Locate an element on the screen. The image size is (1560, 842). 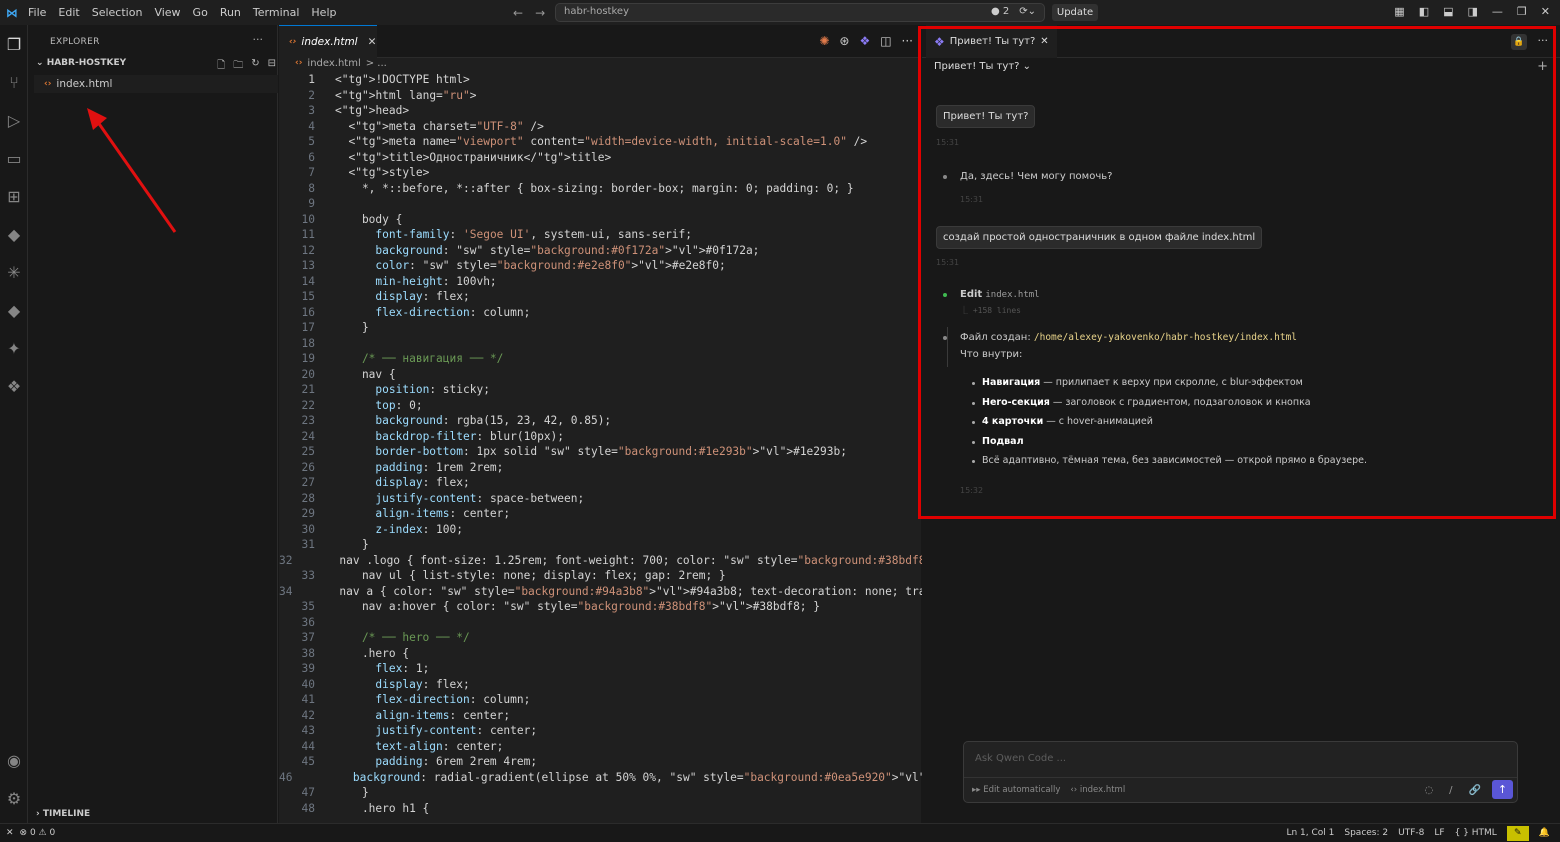
code-line: 42 align-items: center; is located at coordinates (600, 716).